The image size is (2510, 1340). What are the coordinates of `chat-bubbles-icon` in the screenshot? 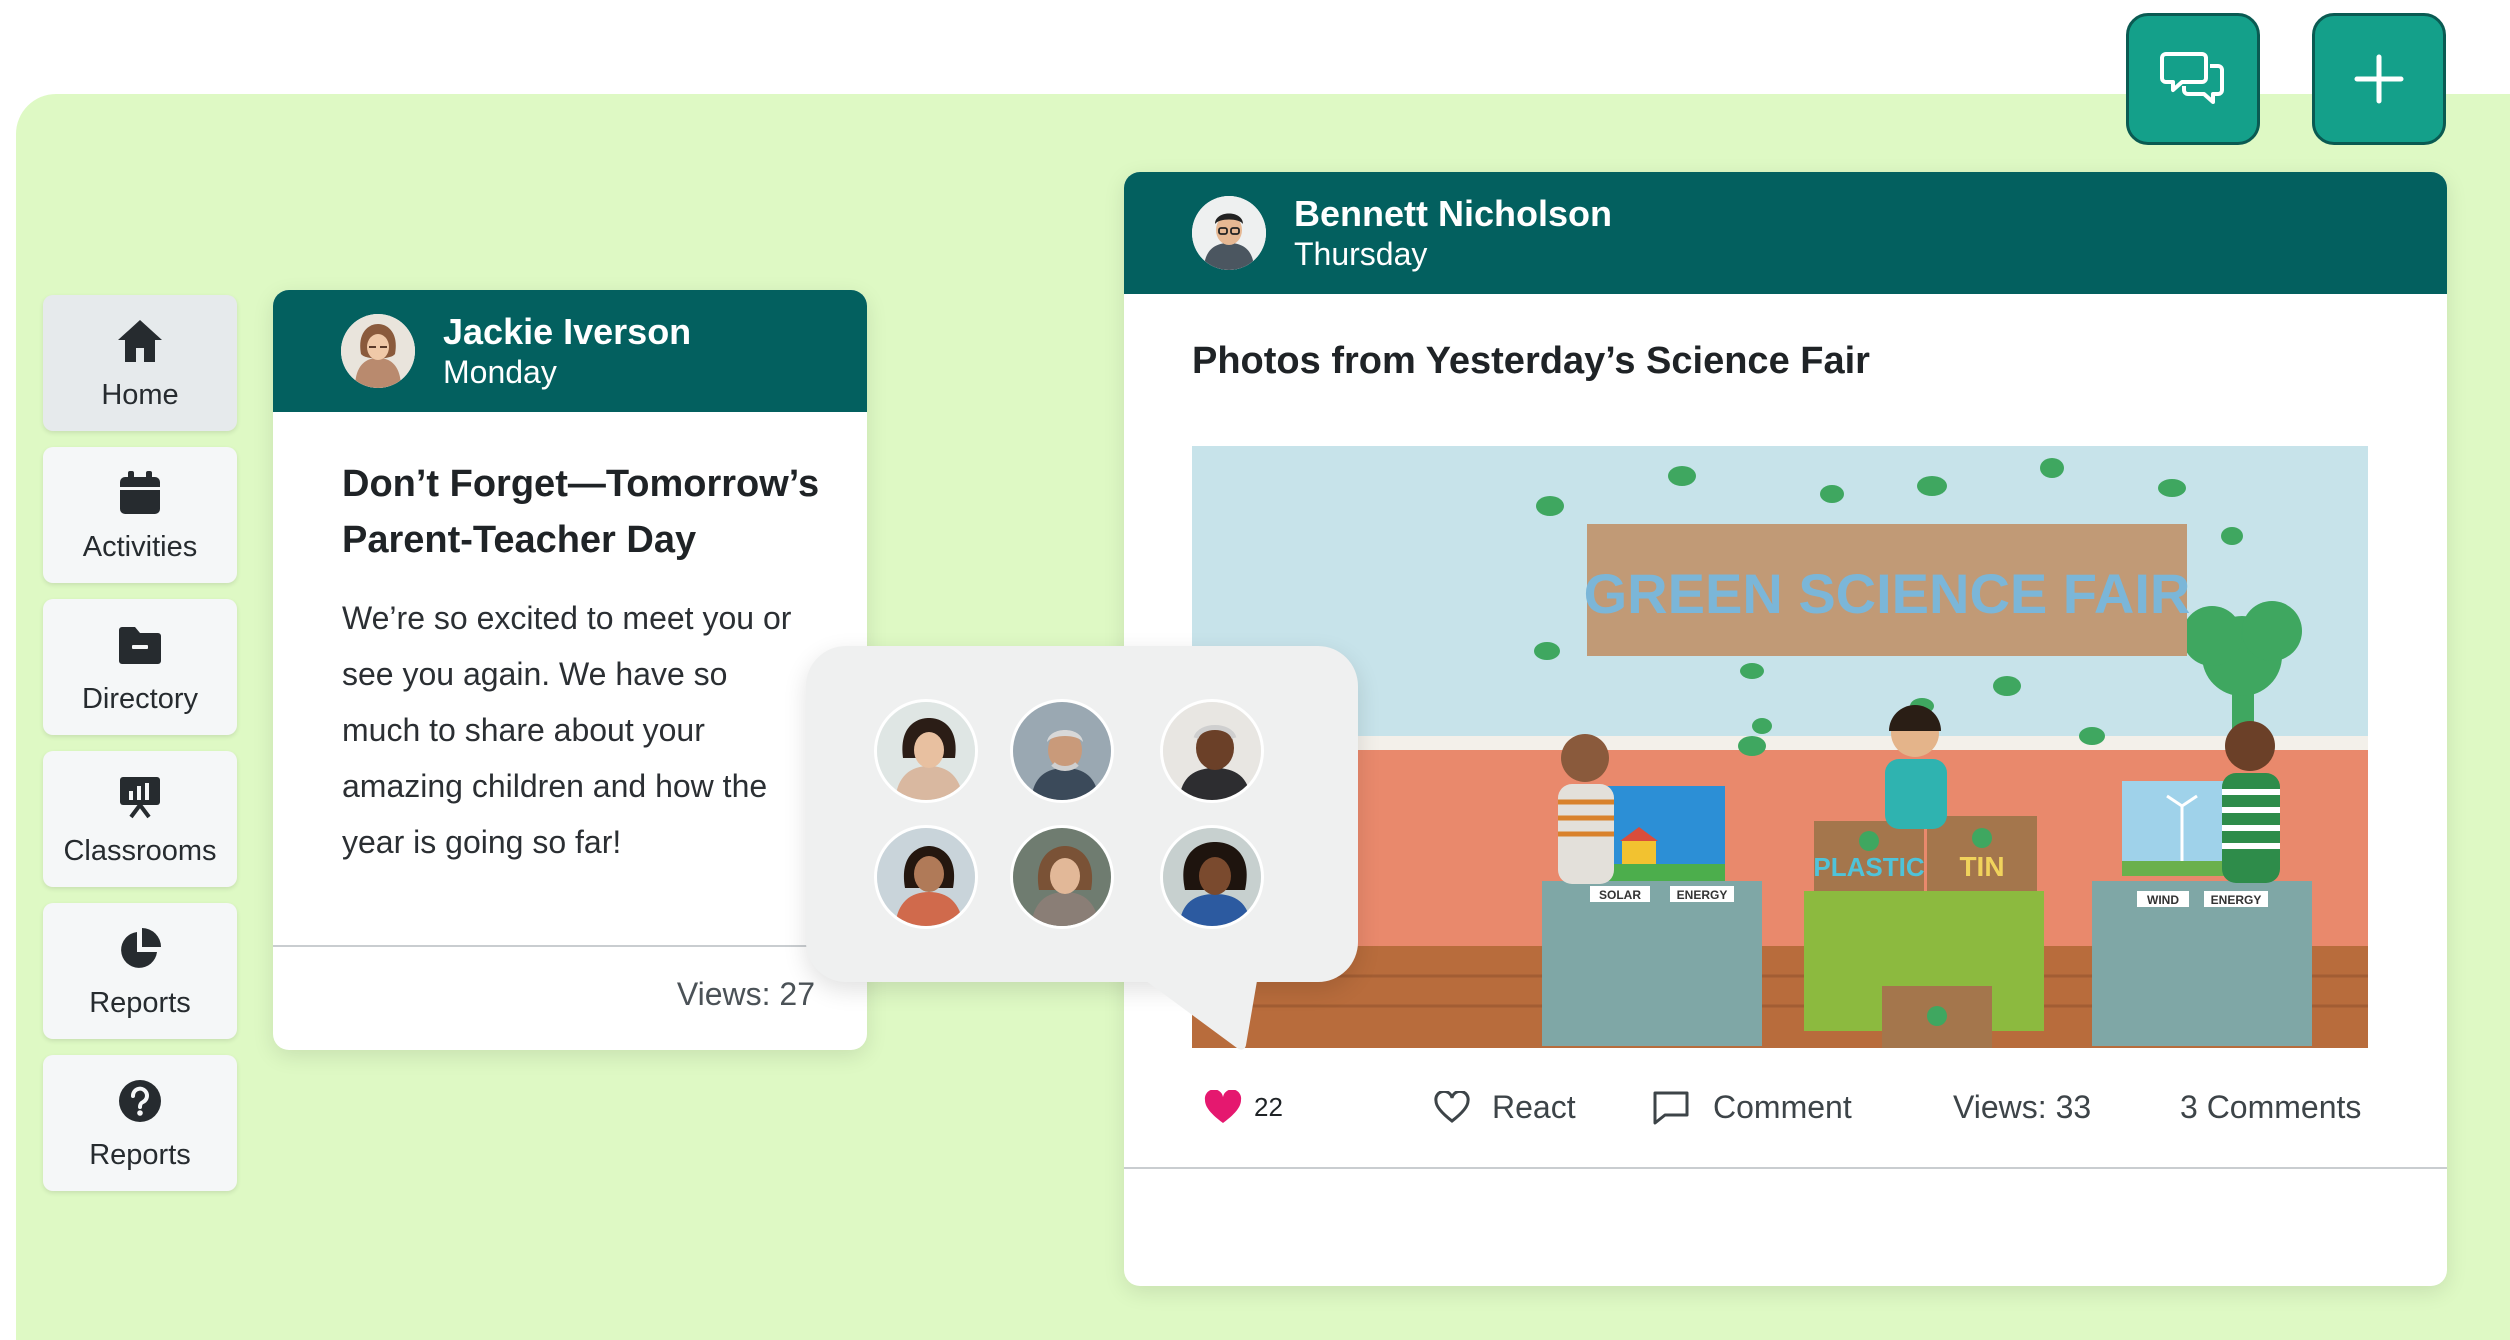 It's located at (2192, 78).